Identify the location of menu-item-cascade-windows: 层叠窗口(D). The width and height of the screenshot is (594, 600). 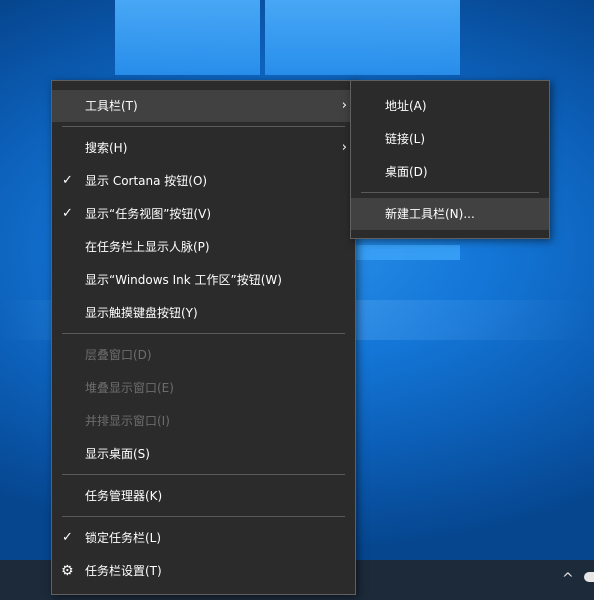
(203, 355).